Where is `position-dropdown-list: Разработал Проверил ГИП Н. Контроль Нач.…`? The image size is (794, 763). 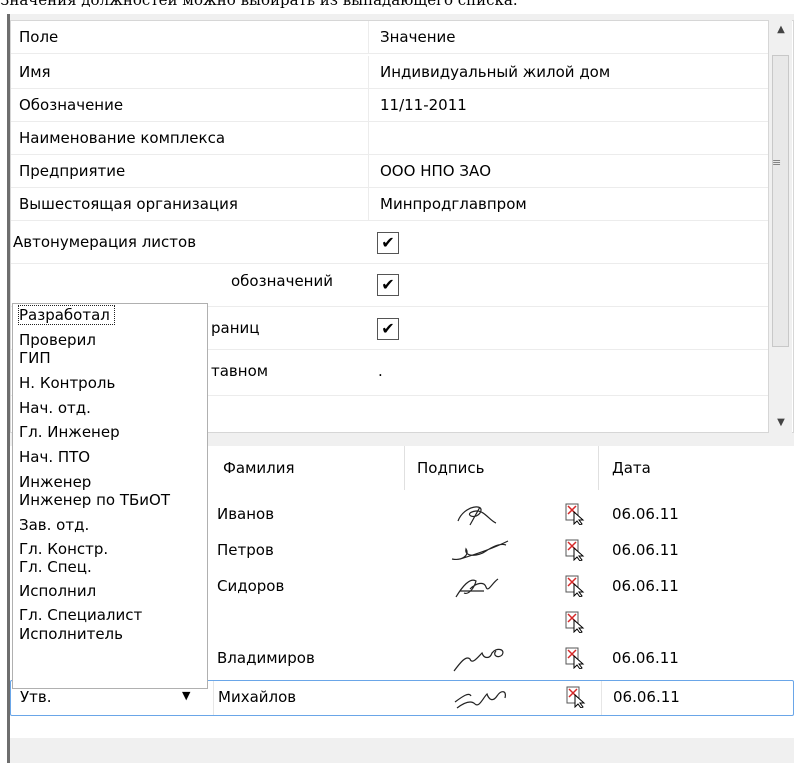
position-dropdown-list: Разработал Проверил ГИП Н. Контроль Нач.… is located at coordinates (110, 496).